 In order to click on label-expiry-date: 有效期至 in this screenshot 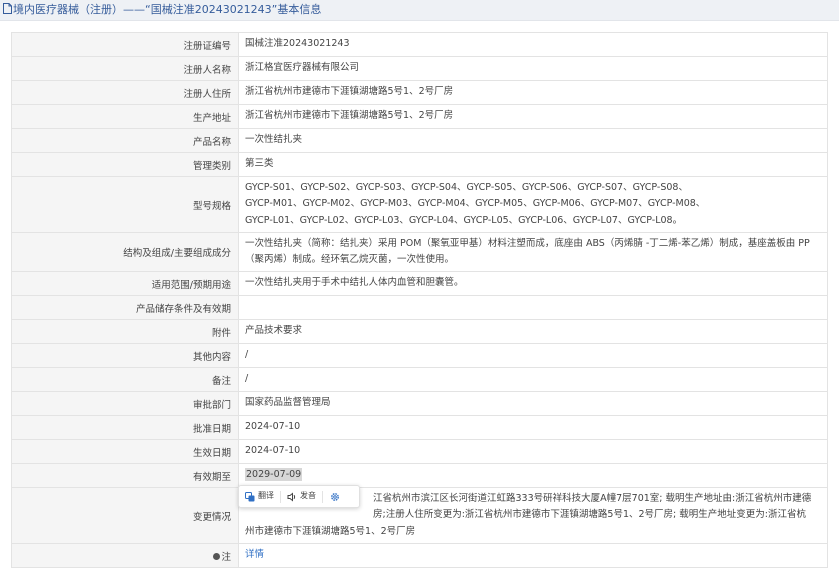, I will do `click(125, 475)`.